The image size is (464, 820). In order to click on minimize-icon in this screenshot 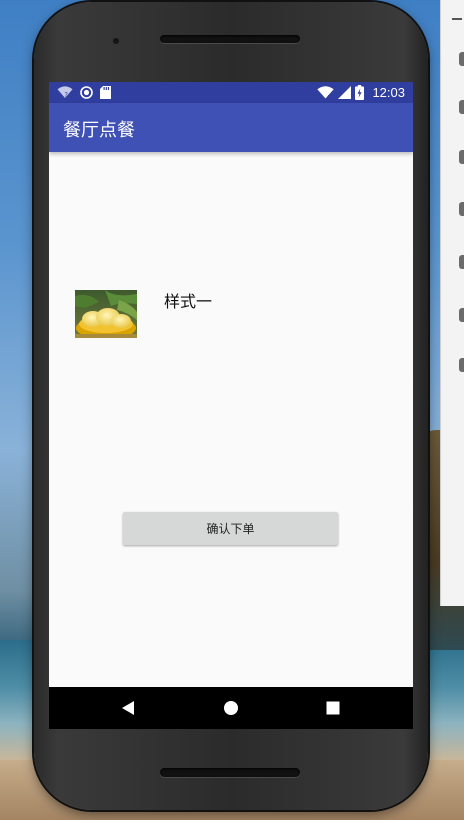, I will do `click(457, 19)`.